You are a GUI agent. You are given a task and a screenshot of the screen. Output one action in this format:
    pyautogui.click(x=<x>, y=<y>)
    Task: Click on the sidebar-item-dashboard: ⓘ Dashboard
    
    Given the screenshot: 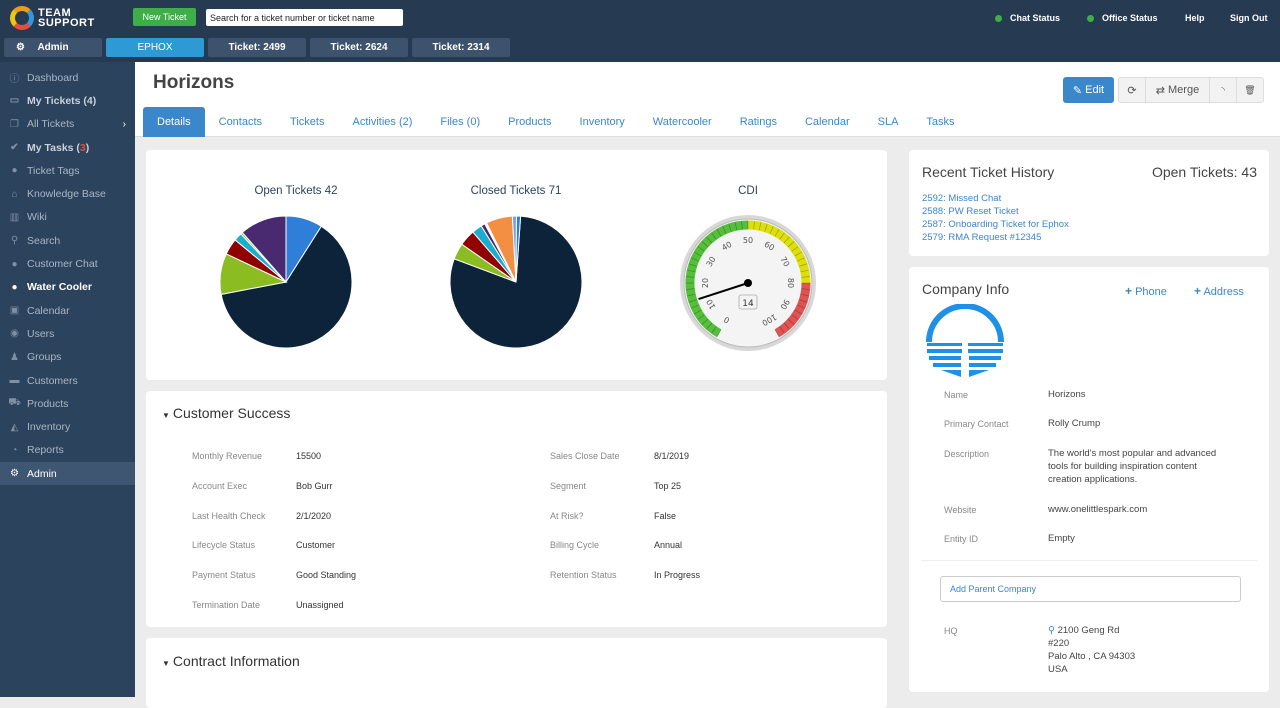 What is the action you would take?
    pyautogui.click(x=67, y=77)
    